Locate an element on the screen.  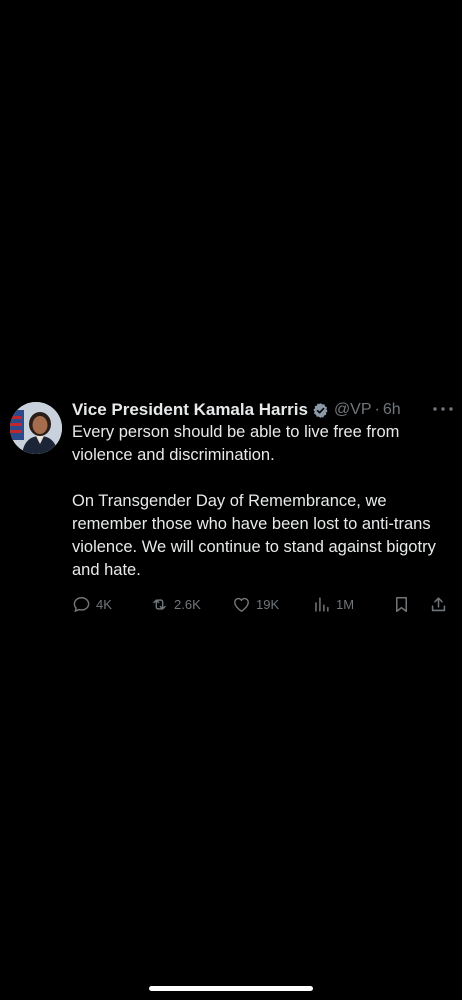
like-count: 19K is located at coordinates (268, 604).